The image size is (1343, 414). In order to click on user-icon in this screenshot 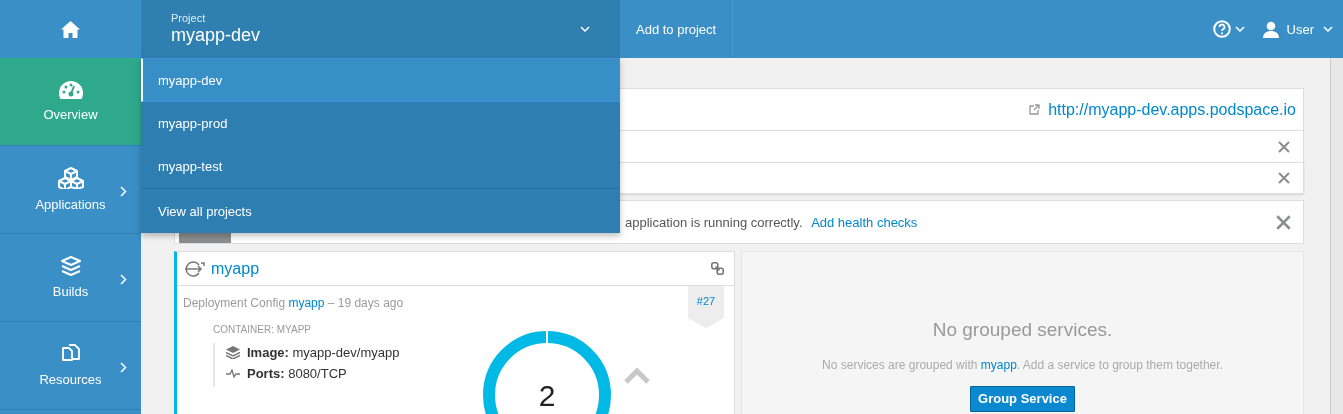, I will do `click(1270, 29)`.